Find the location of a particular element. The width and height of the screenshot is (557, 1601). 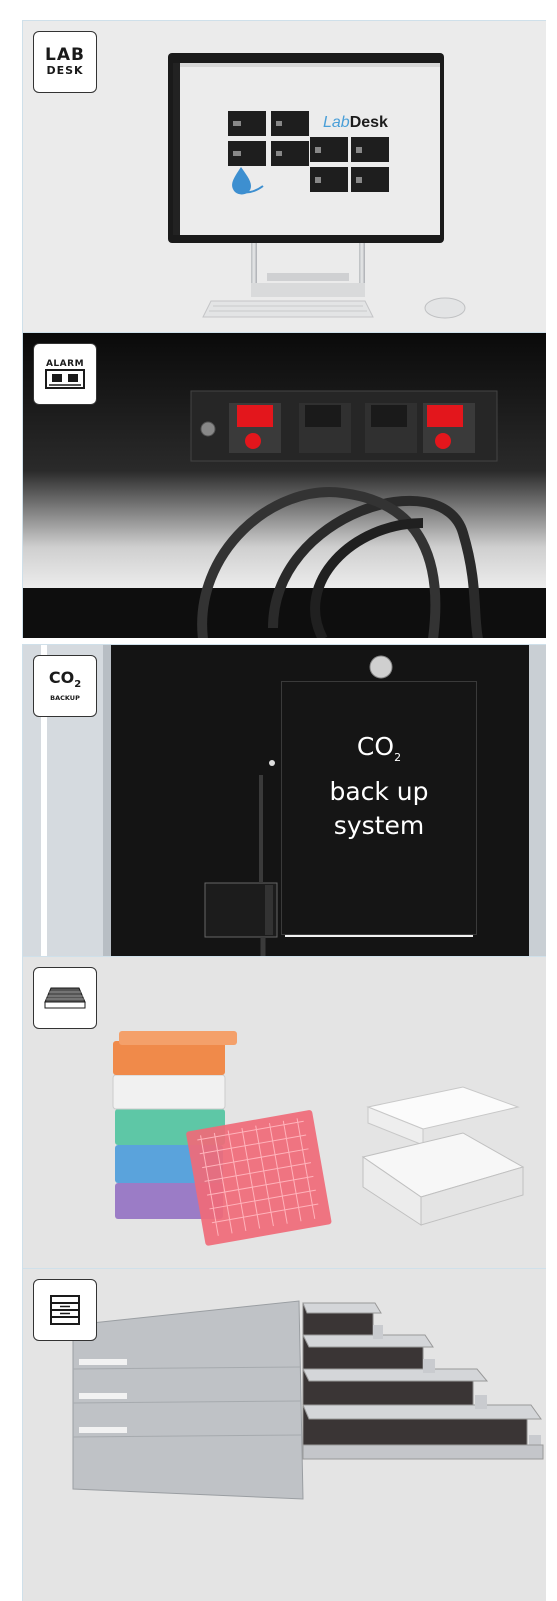

computer-illustration is located at coordinates (317, 186).